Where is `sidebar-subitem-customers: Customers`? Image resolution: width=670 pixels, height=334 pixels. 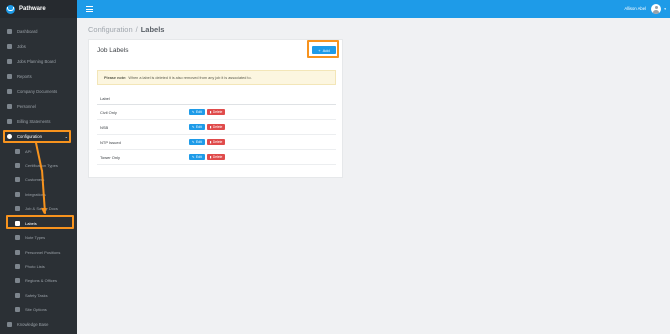 sidebar-subitem-customers: Customers is located at coordinates (38, 179).